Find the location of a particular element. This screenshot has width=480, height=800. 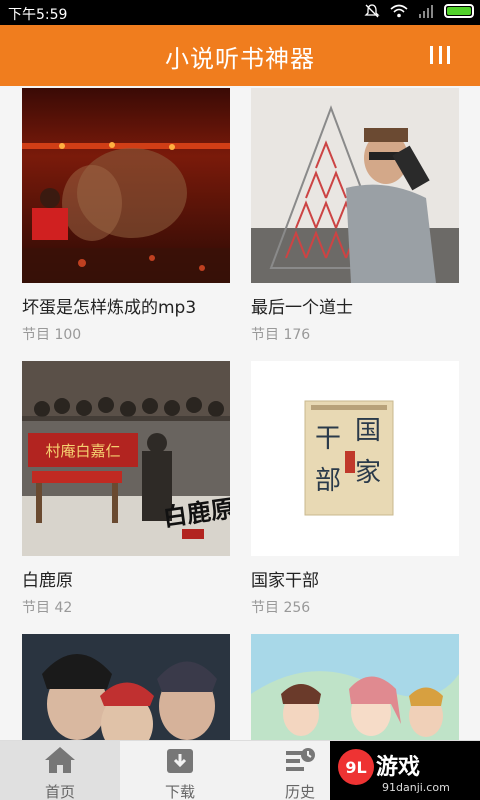

banner-text: 村庵白嘉仁 is located at coordinates (82, 451).